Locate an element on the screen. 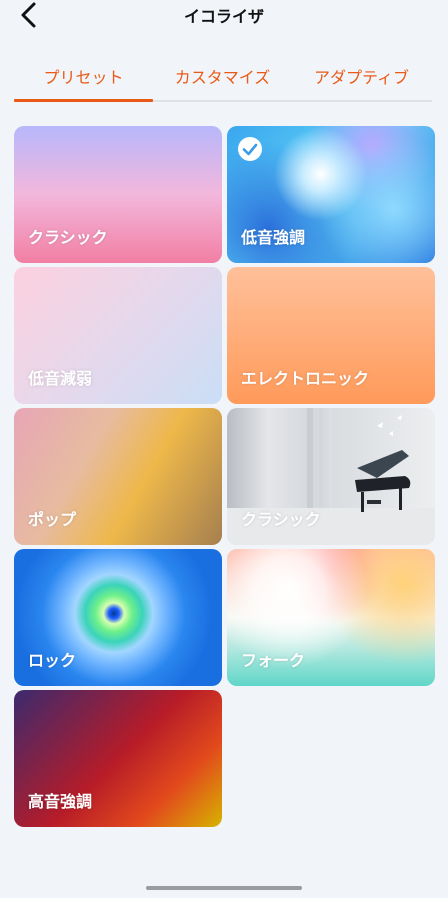 Image resolution: width=448 pixels, height=898 pixels. preset-card-electronic: エレクトロニック is located at coordinates (331, 335).